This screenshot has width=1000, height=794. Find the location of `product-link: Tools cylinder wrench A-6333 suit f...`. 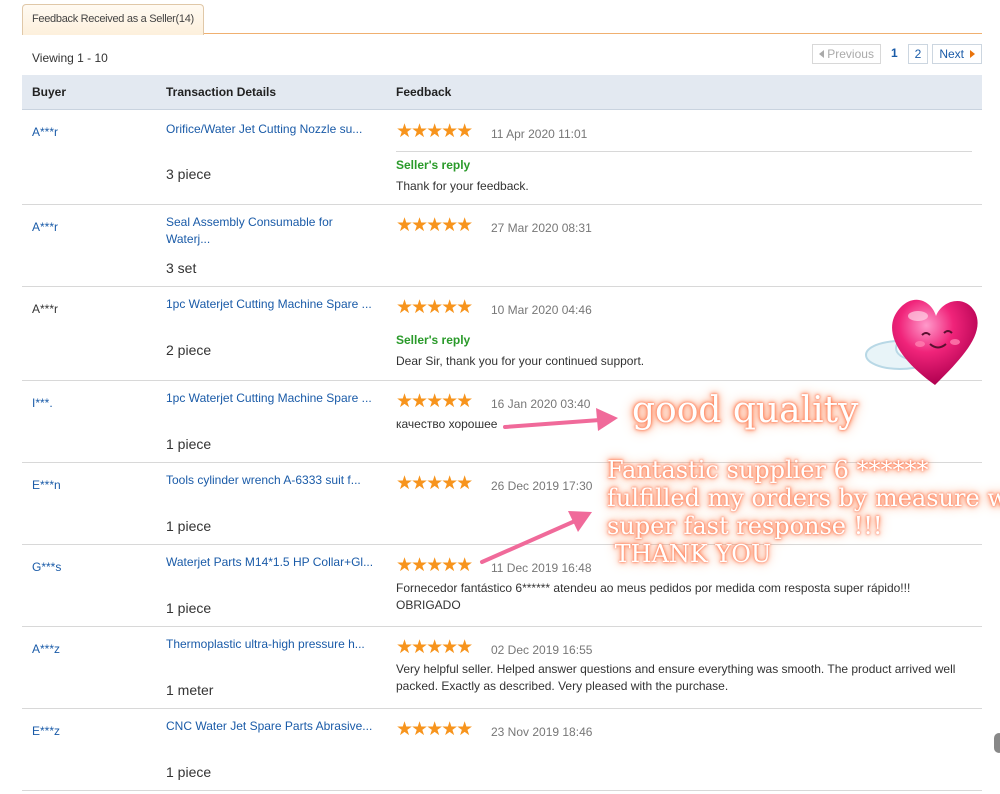

product-link: Tools cylinder wrench A-6333 suit f... is located at coordinates (271, 480).